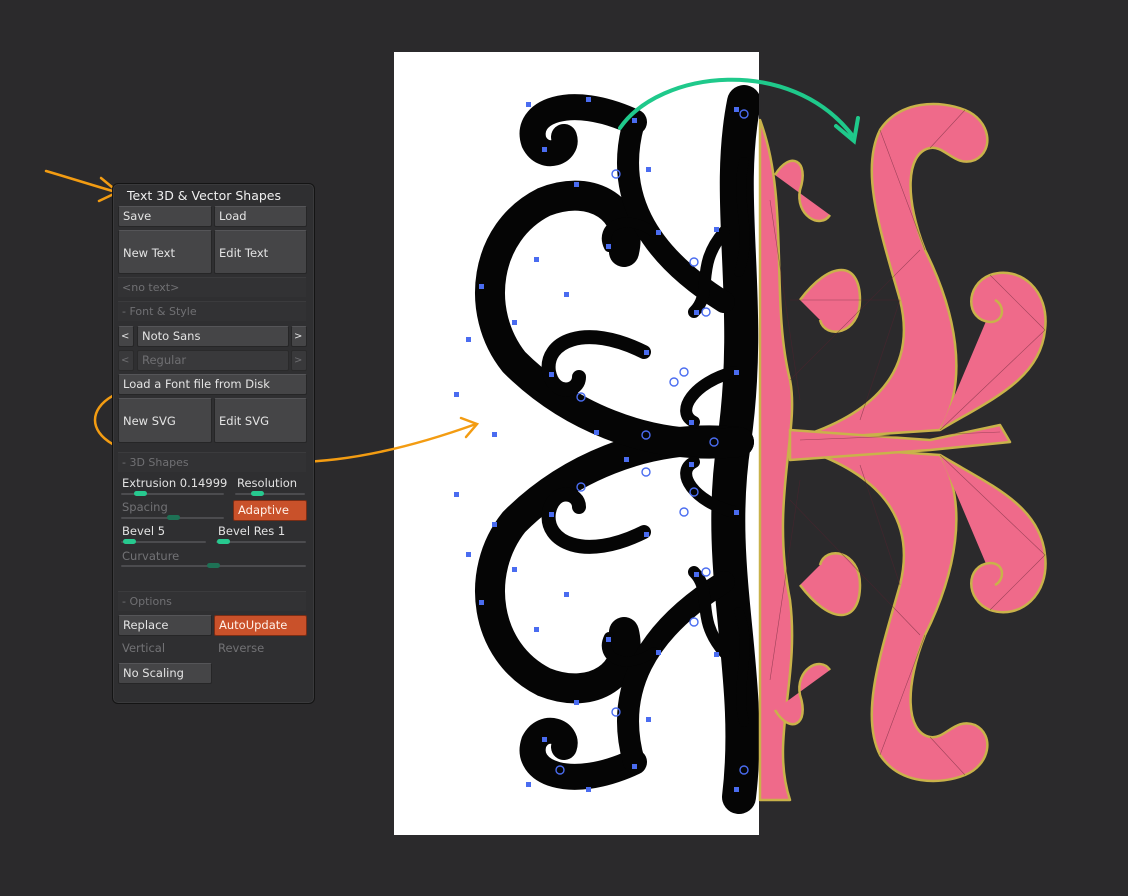 The image size is (1128, 896). I want to click on curvature-label: Curvature, so click(150, 556).